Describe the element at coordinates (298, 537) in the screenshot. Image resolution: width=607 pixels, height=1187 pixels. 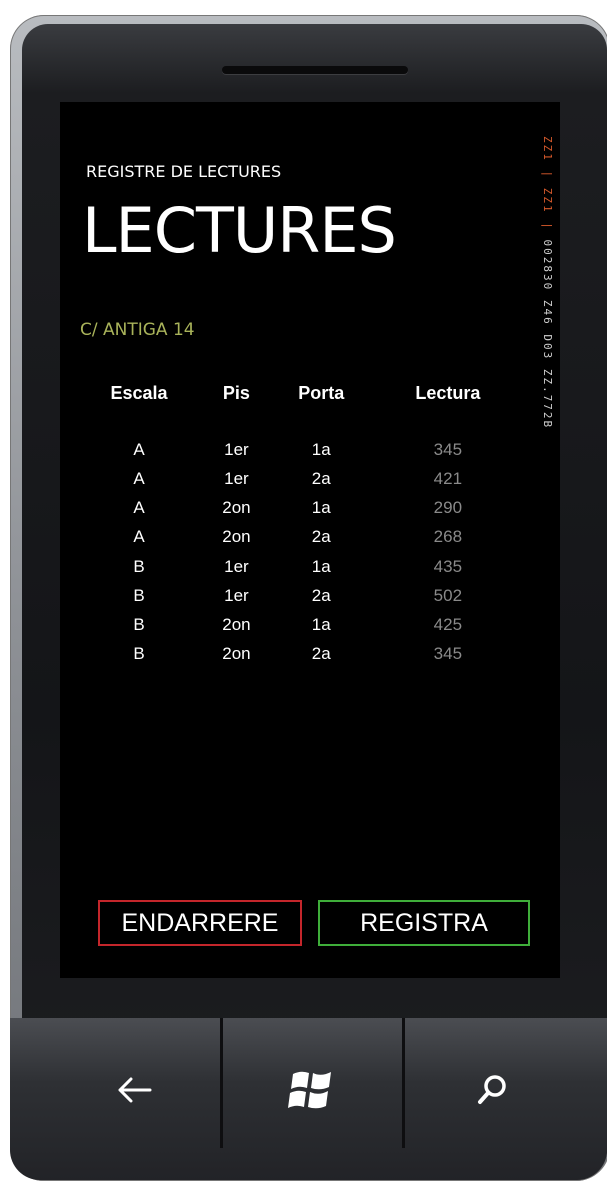
I see `table-row: A 2on 2a 268` at that location.